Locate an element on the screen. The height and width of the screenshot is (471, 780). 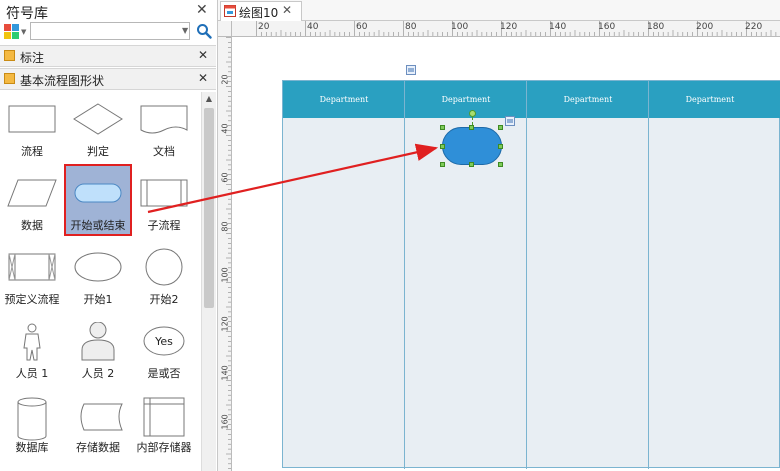
document-icon is located at coordinates (164, 119).